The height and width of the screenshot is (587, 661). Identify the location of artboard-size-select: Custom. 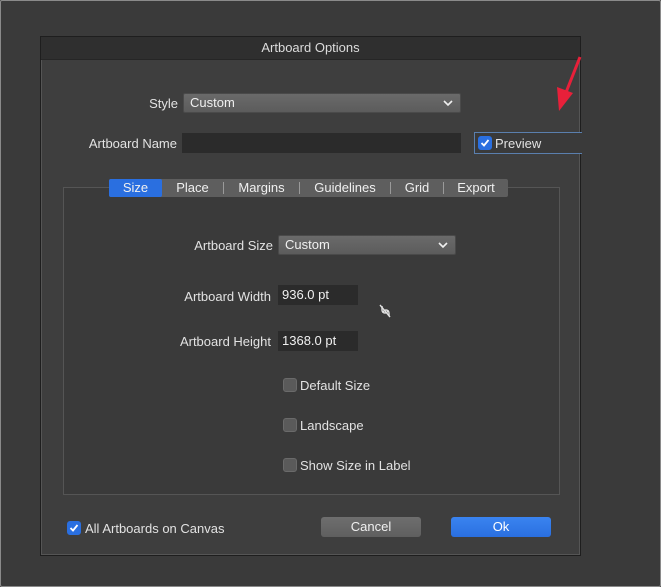
(367, 245).